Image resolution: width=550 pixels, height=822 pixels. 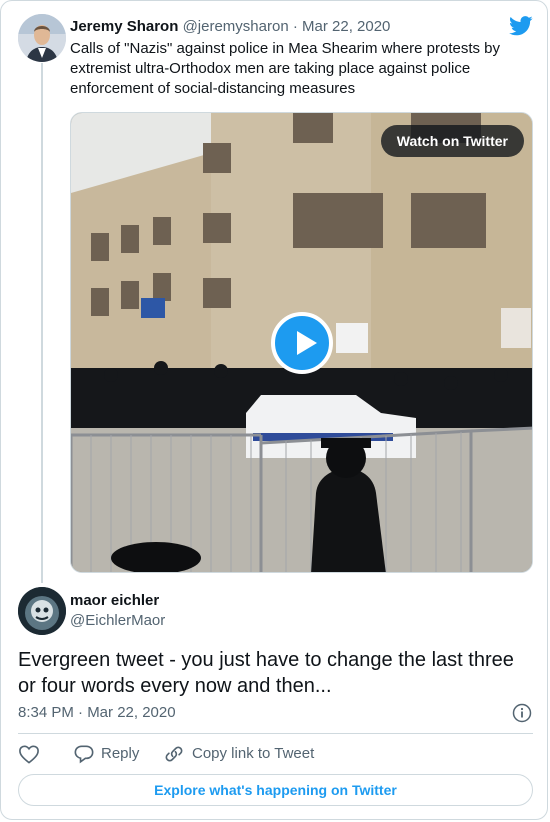 I want to click on reply-timestamp-link: 8:34 PM · Mar 22, 2020, so click(x=97, y=713).